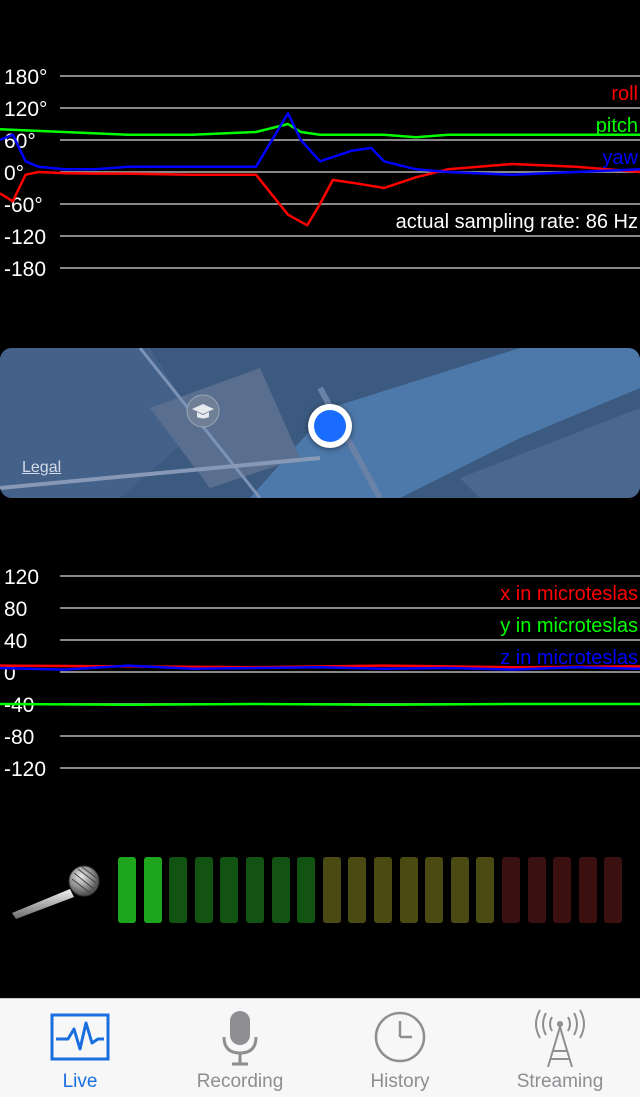 The width and height of the screenshot is (640, 1097). I want to click on legend-label: y in microteslas, so click(569, 626).